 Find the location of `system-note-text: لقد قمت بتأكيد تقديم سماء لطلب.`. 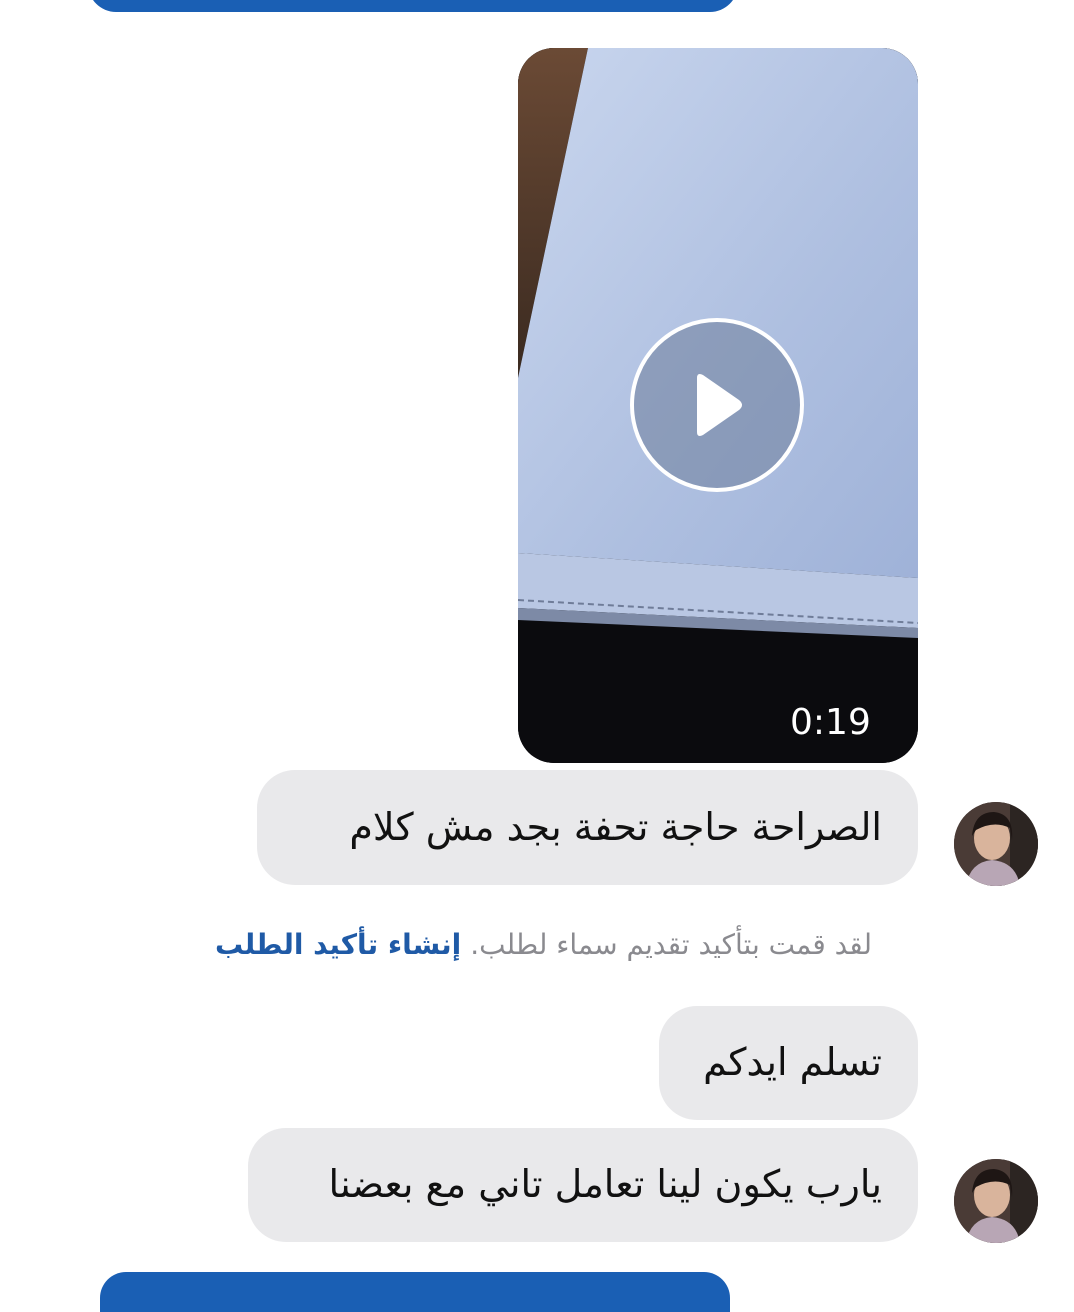

system-note-text: لقد قمت بتأكيد تقديم سماء لطلب. is located at coordinates (671, 944).